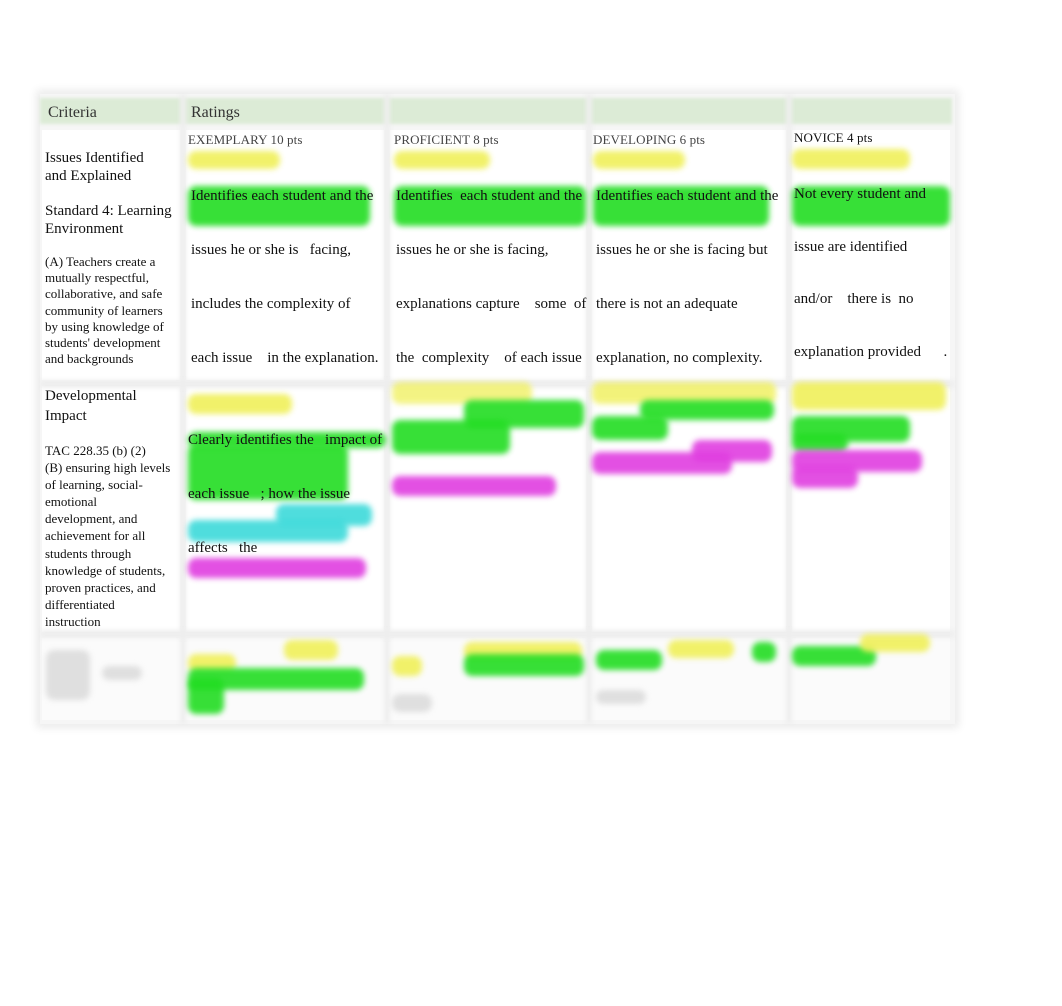  I want to click on criterion-title-line: Developmental, so click(91, 396).